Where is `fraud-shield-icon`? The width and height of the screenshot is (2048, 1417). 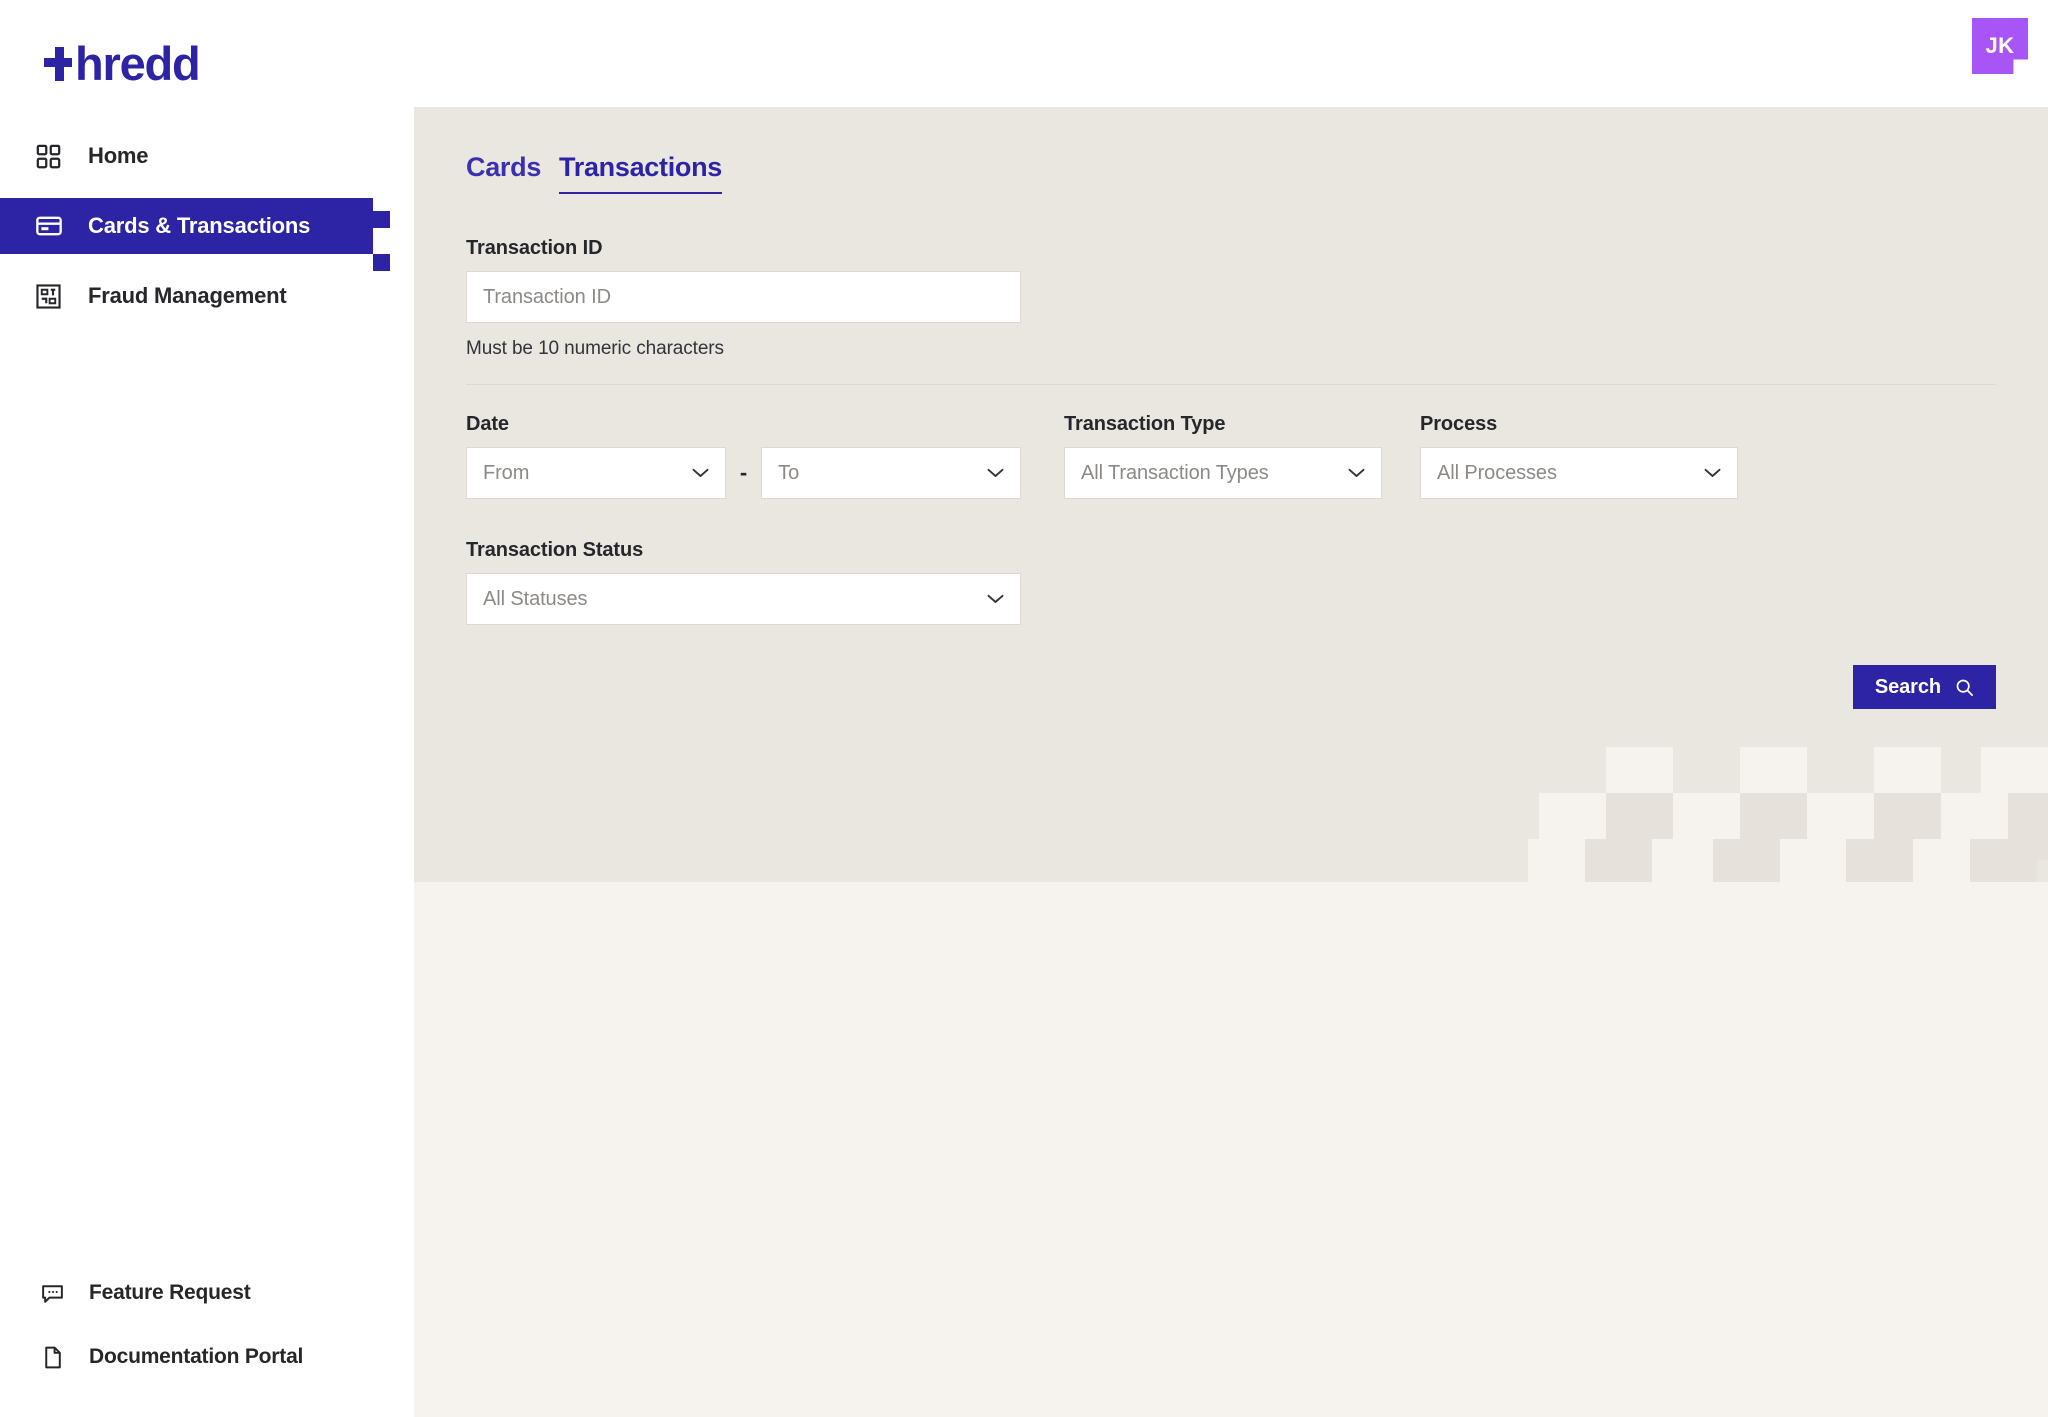
fraud-shield-icon is located at coordinates (48, 296).